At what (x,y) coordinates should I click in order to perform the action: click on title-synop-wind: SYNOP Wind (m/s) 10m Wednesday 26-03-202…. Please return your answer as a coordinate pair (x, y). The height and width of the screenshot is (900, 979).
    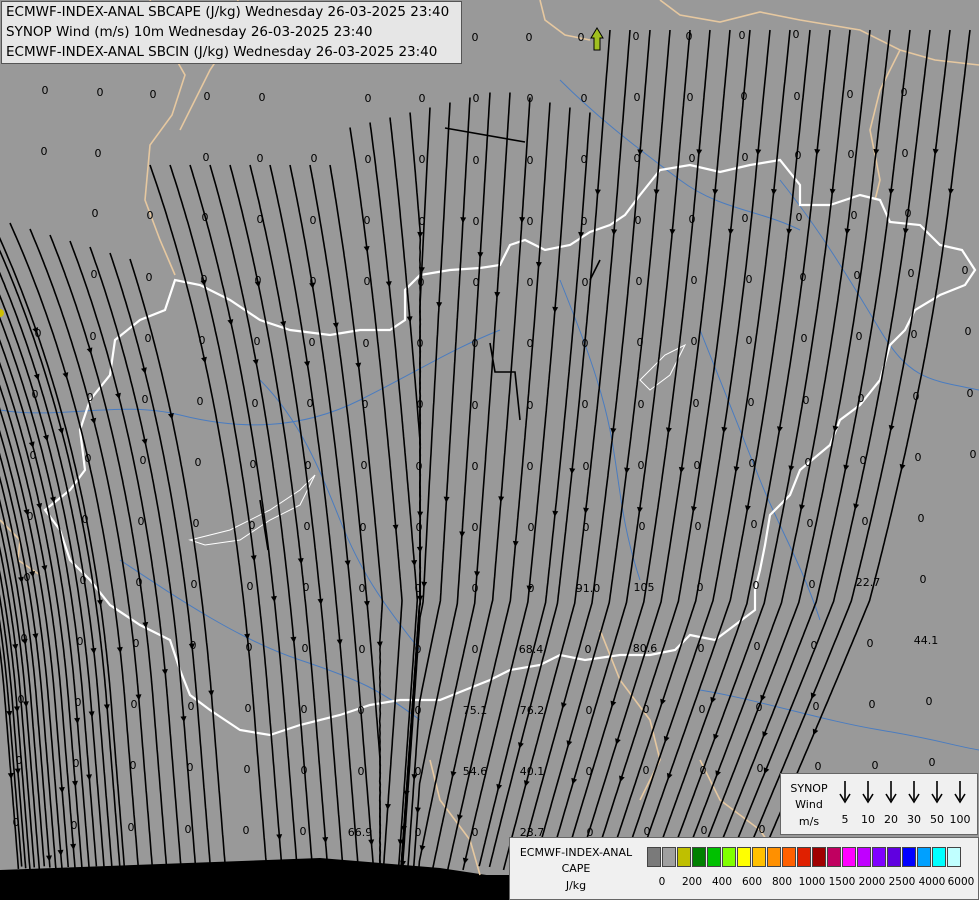
    Looking at the image, I should click on (189, 32).